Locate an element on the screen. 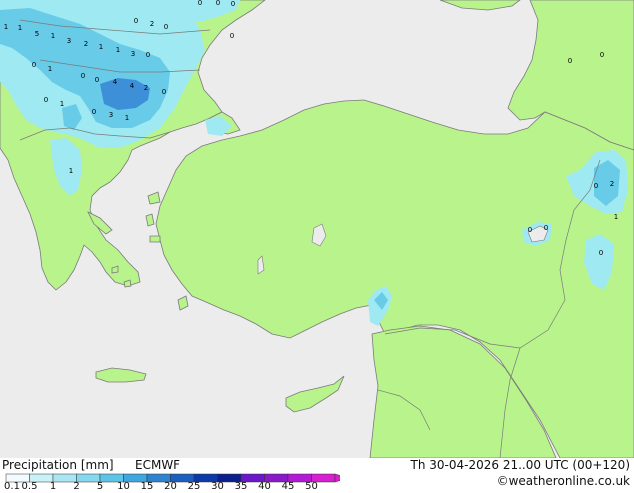 The width and height of the screenshot is (634, 493). scale-labels: 0.1 0.5 1 2 5 10 15 20 25 30 35 40 45 50 is located at coordinates (170, 487).